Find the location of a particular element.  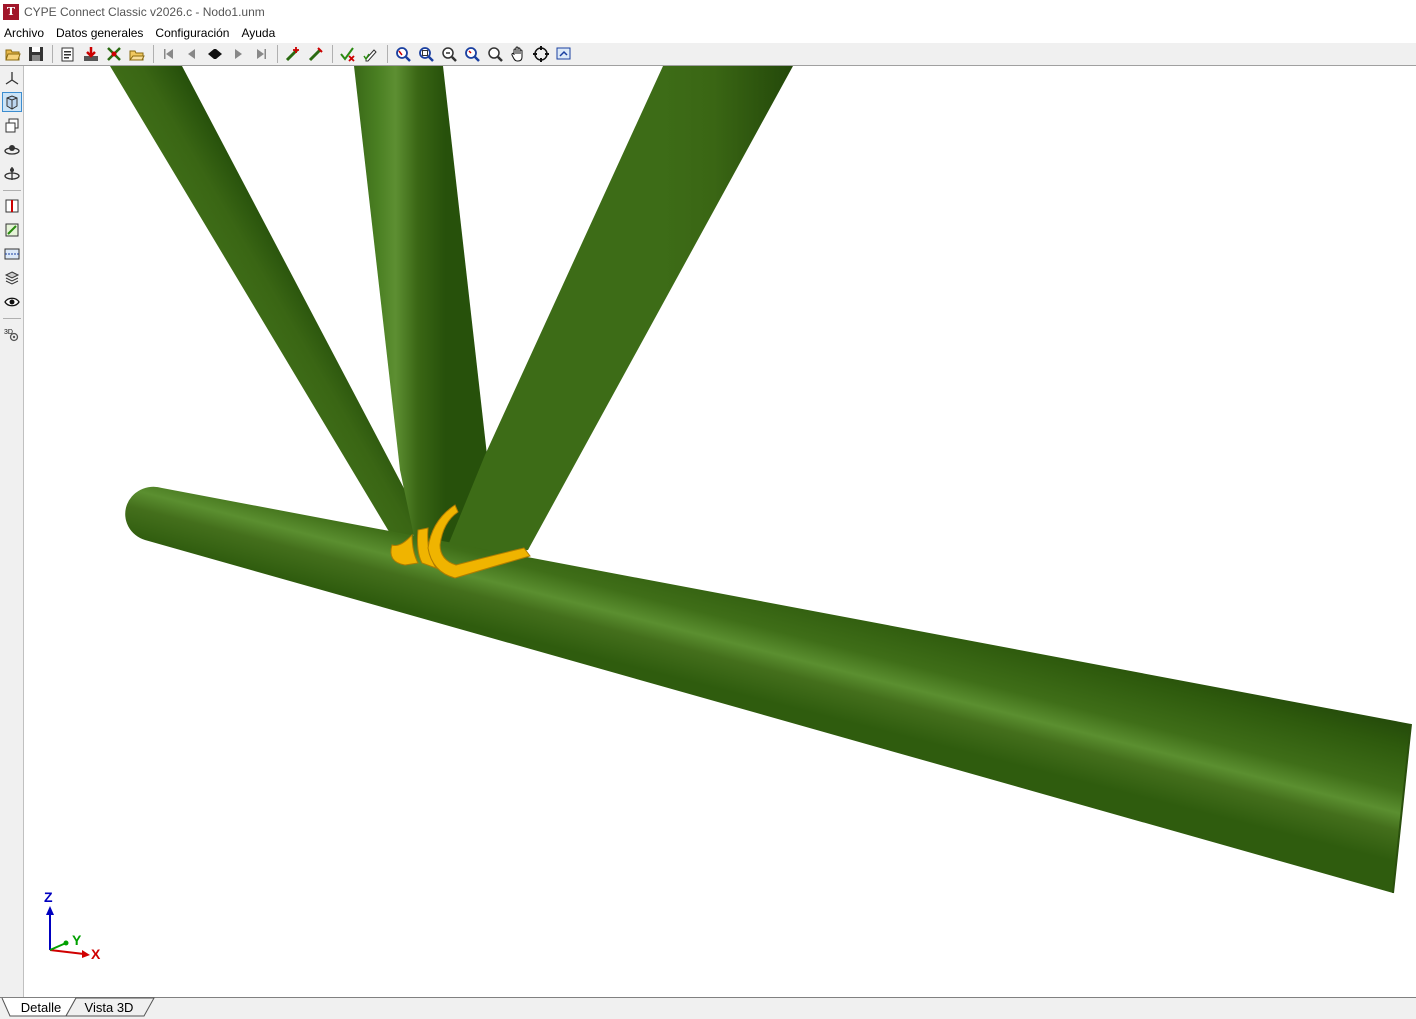

save-icon is located at coordinates (36, 54).